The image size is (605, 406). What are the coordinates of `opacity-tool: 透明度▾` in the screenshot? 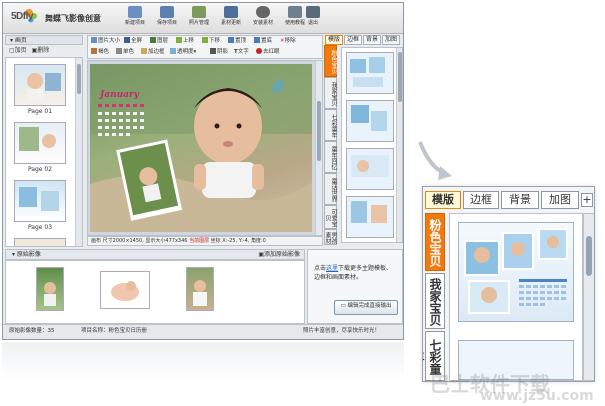 It's located at (183, 52).